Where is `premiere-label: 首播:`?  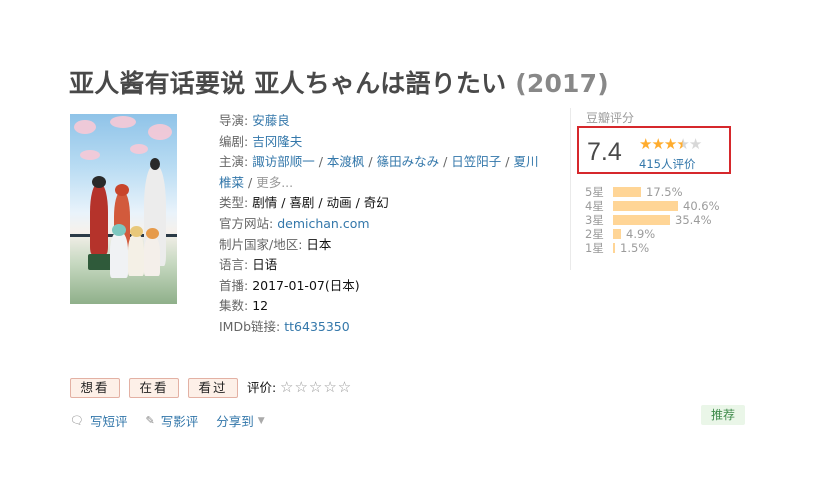
premiere-label: 首播: is located at coordinates (234, 285).